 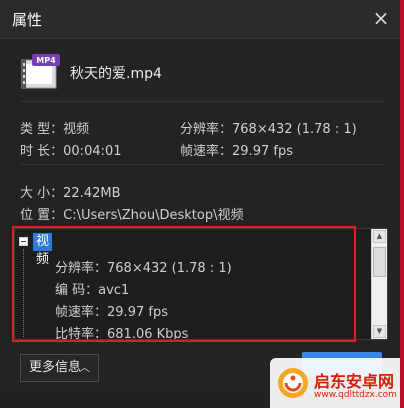 What do you see at coordinates (77, 290) in the screenshot?
I see `detail-label: 编 码：` at bounding box center [77, 290].